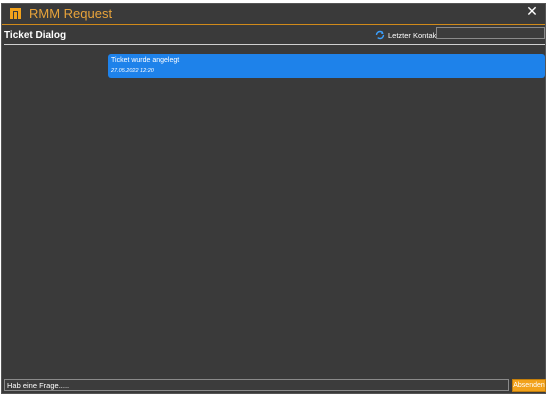 This screenshot has width=547, height=395. I want to click on refresh-icon, so click(380, 35).